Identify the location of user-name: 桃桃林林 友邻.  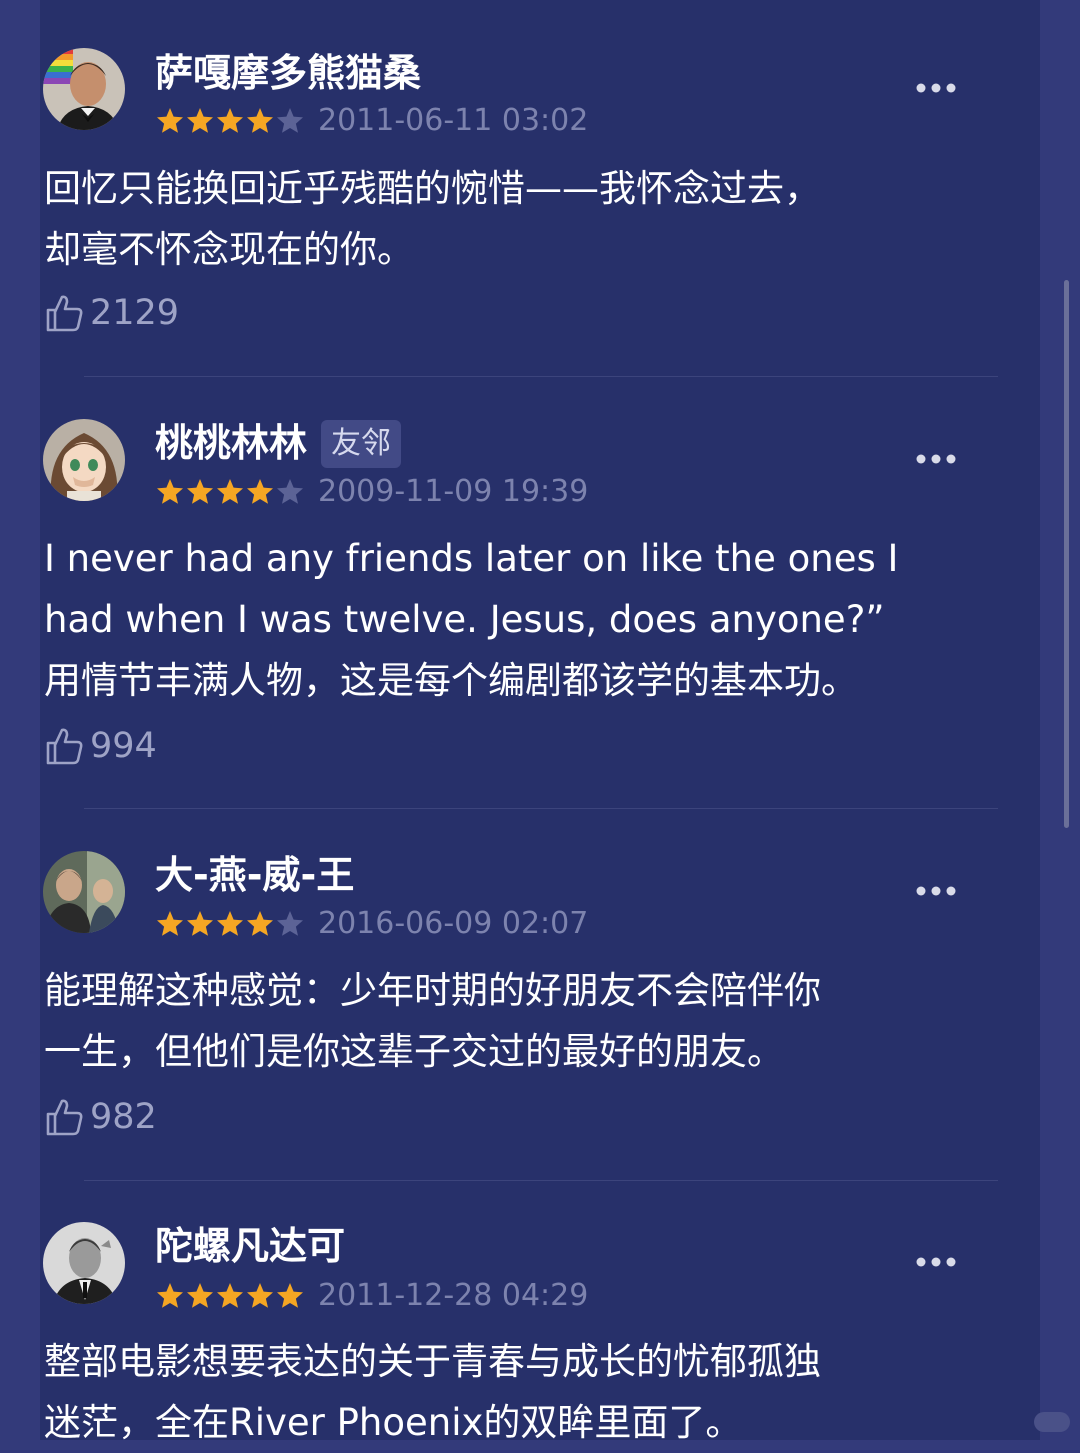
(278, 444).